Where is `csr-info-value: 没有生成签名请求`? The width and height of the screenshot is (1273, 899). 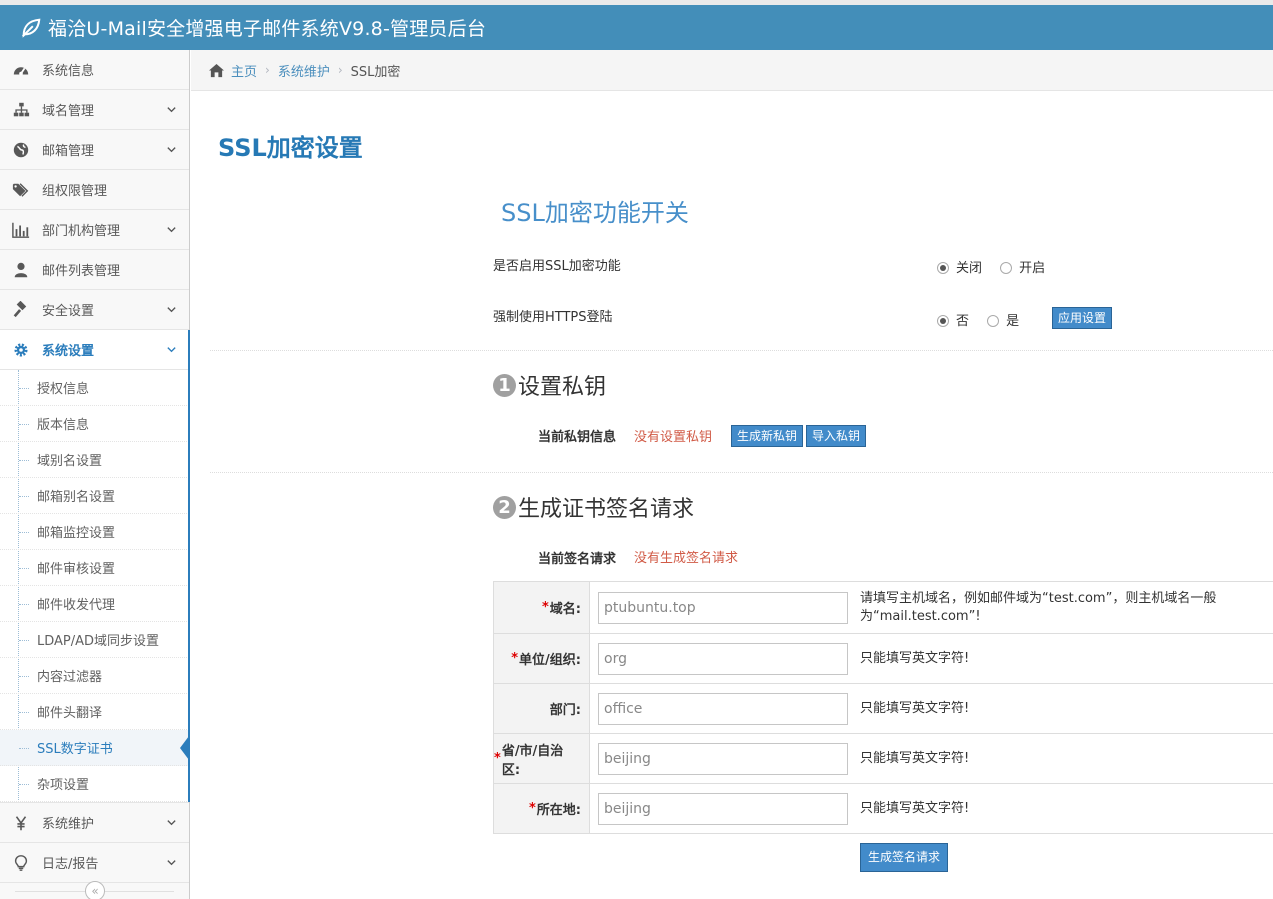 csr-info-value: 没有生成签名请求 is located at coordinates (686, 558).